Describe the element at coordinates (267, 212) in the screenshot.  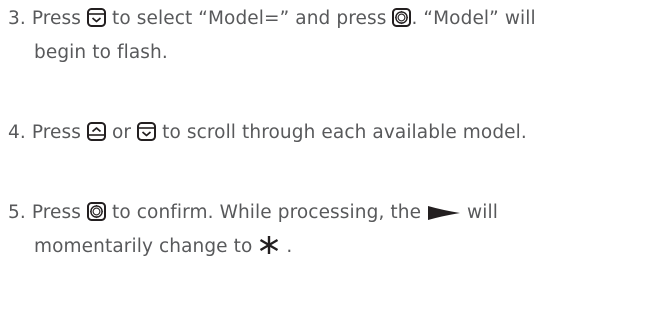
I see `step-5-text-b: to confirm. While processing, the` at that location.